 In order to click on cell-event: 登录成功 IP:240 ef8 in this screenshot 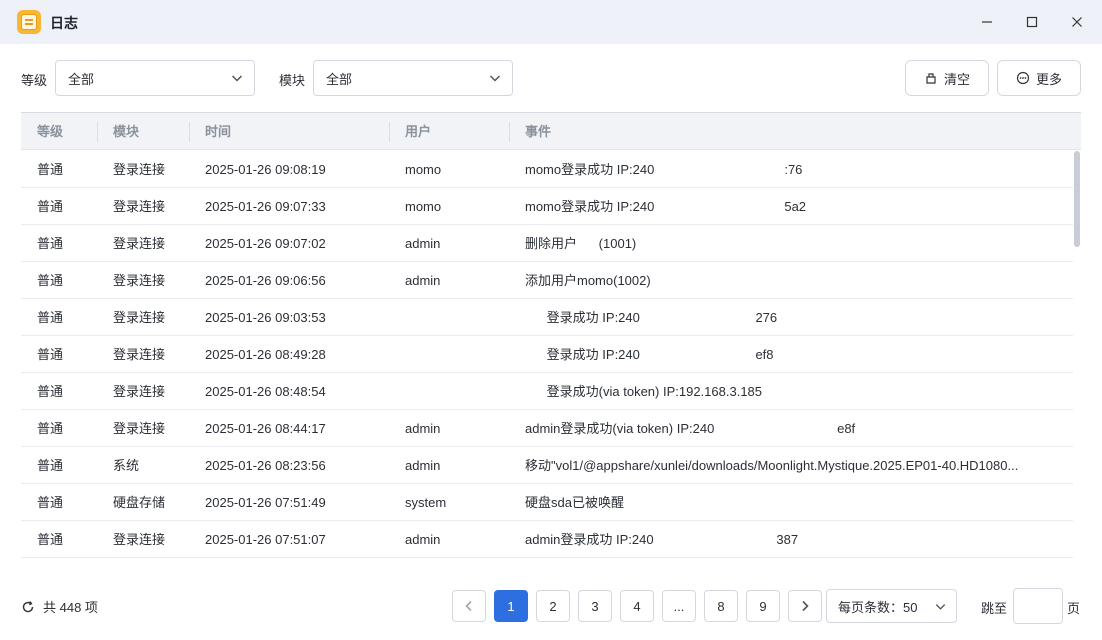, I will do `click(649, 354)`.